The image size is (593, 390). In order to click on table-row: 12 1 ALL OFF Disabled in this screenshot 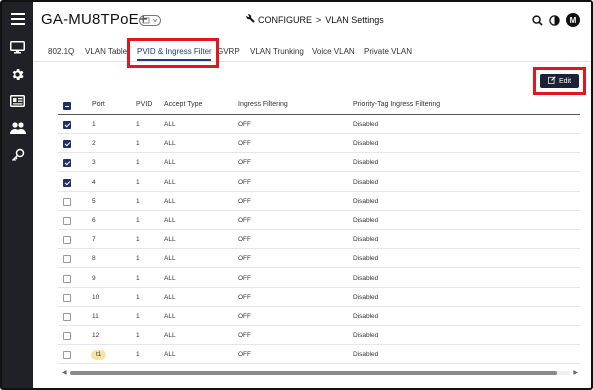, I will do `click(319, 336)`.